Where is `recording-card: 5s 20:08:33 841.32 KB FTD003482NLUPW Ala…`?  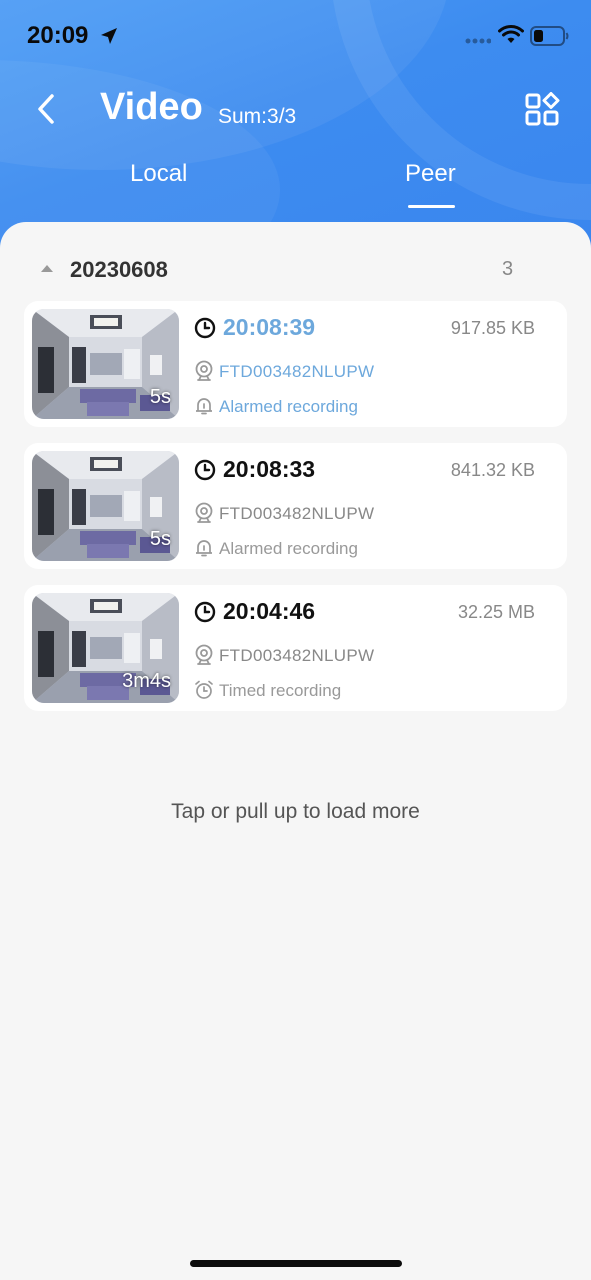 recording-card: 5s 20:08:33 841.32 KB FTD003482NLUPW Ala… is located at coordinates (295, 506).